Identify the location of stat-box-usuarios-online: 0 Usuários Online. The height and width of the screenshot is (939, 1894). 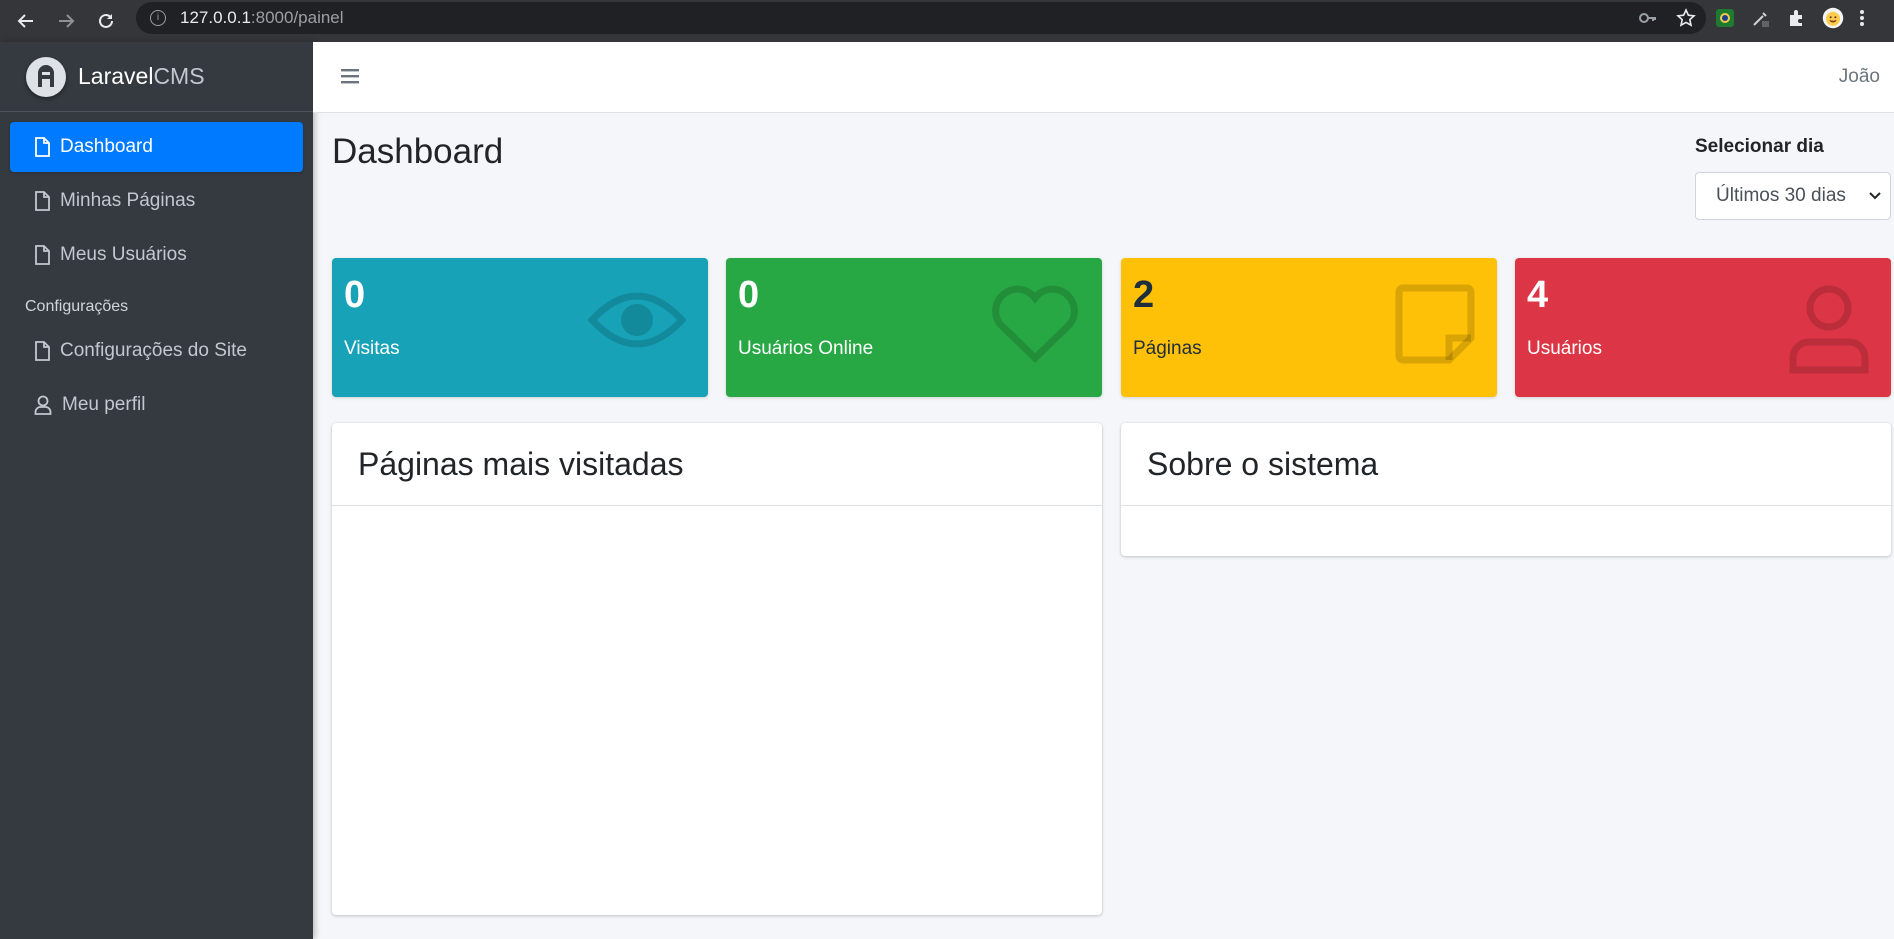
(914, 327).